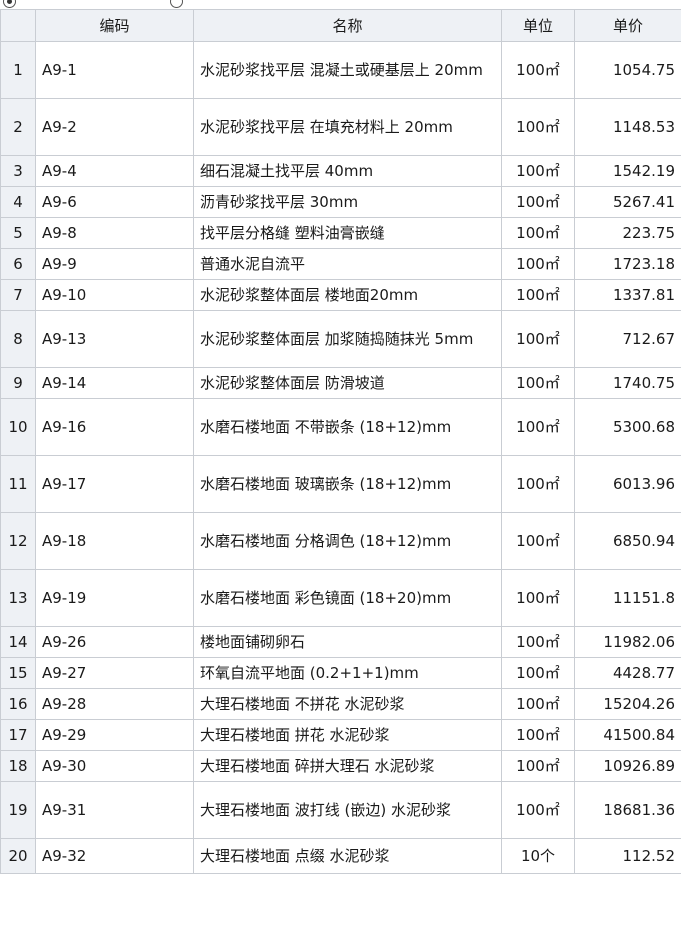 The image size is (681, 943). What do you see at coordinates (114, 295) in the screenshot?
I see `code-cell: A9-10` at bounding box center [114, 295].